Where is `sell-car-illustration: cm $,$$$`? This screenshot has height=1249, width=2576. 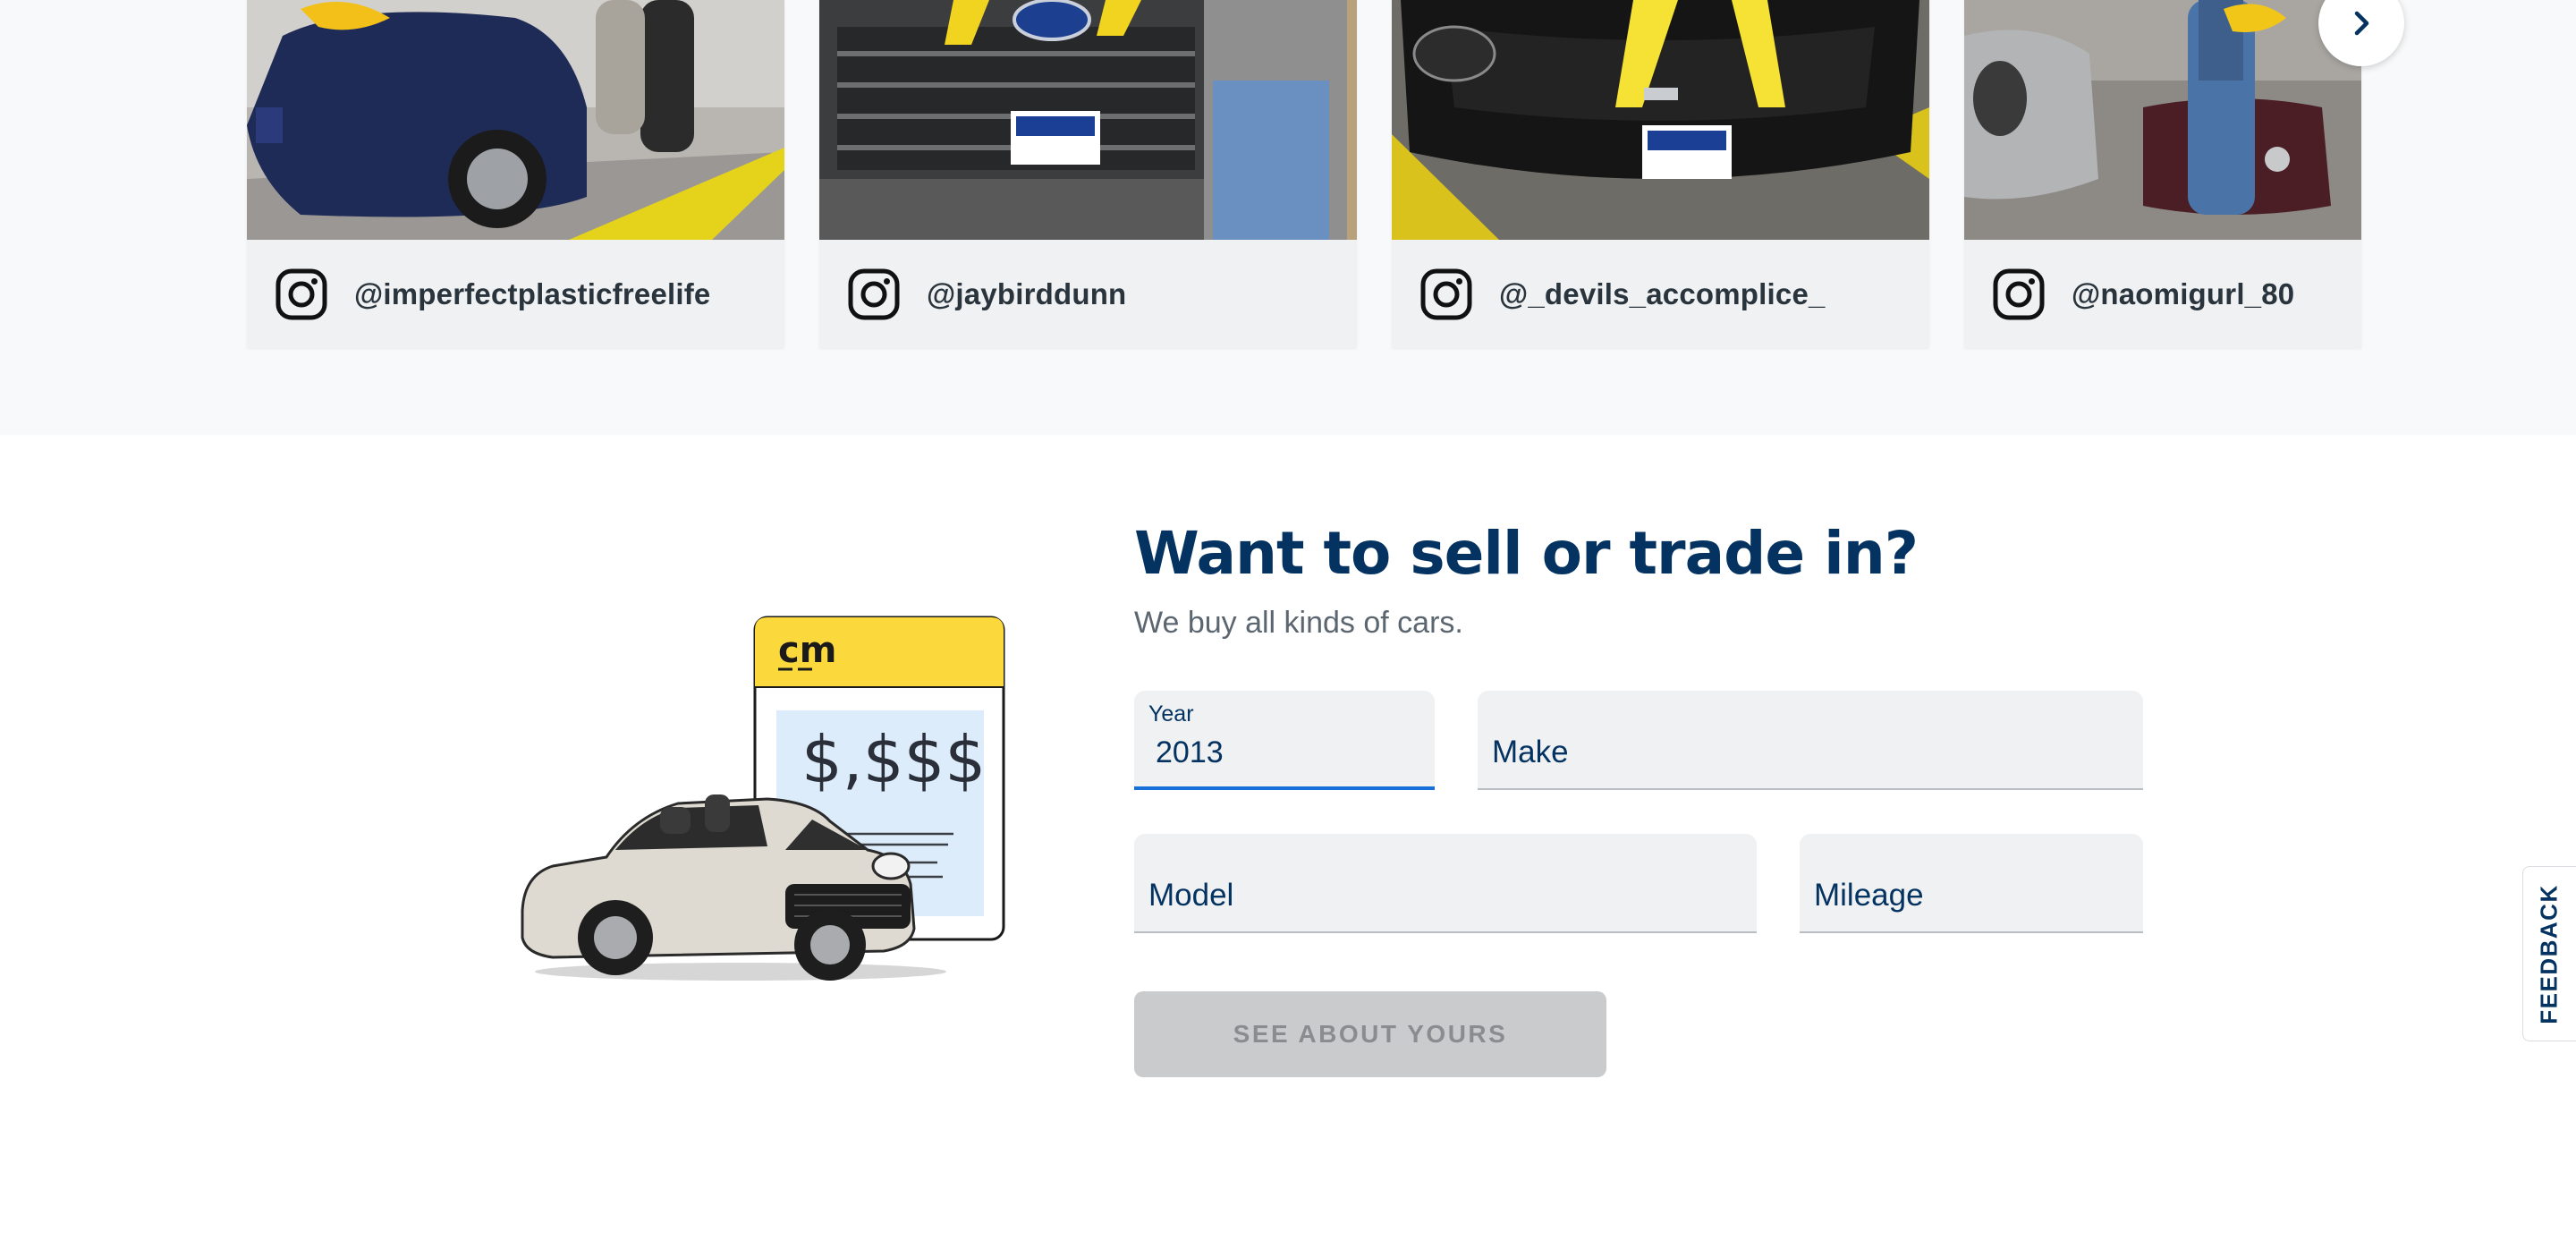 sell-car-illustration: cm $,$$$ is located at coordinates (762, 799).